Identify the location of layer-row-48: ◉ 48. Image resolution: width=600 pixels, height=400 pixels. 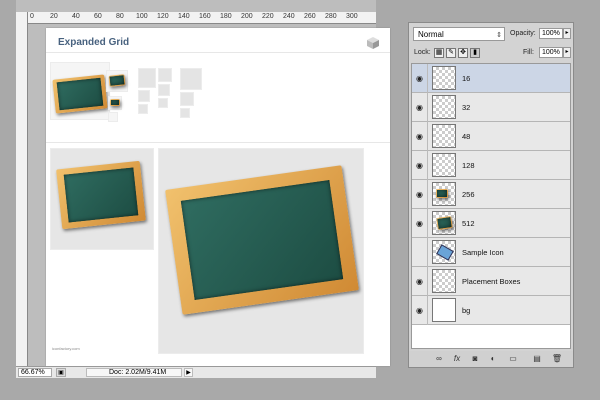
(491, 136).